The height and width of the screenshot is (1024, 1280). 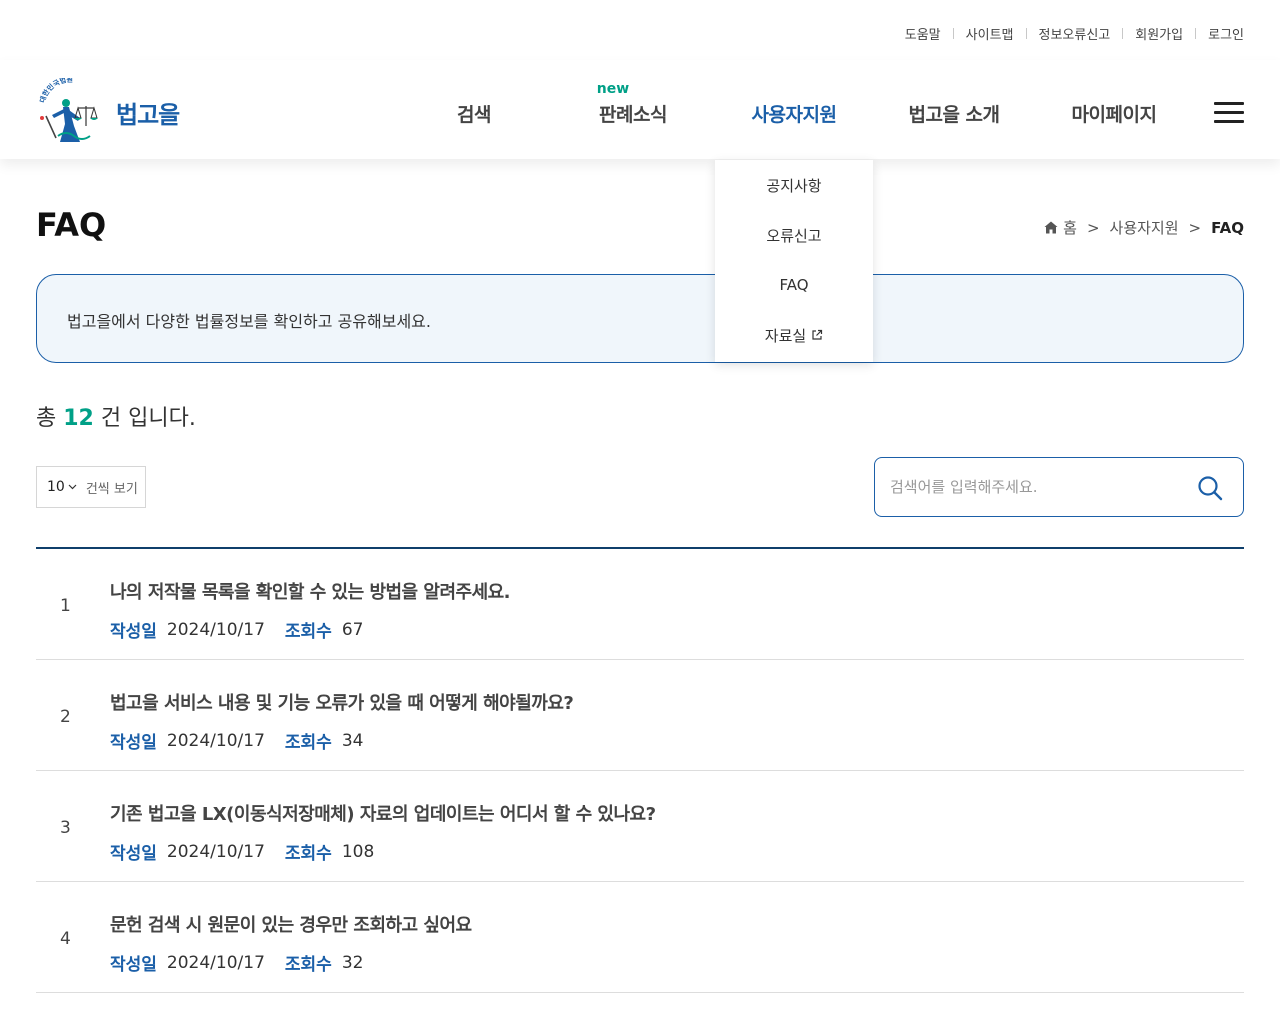 What do you see at coordinates (352, 629) in the screenshot?
I see `faq-views: 67` at bounding box center [352, 629].